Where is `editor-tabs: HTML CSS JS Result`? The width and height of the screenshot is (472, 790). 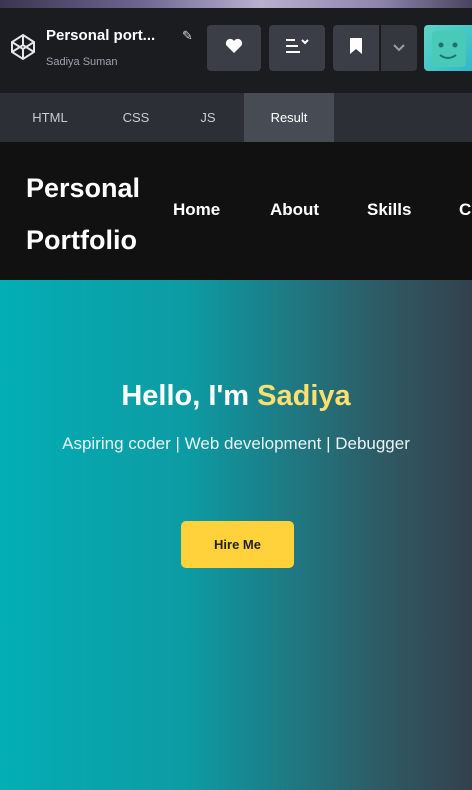
editor-tabs: HTML CSS JS Result is located at coordinates (236, 117).